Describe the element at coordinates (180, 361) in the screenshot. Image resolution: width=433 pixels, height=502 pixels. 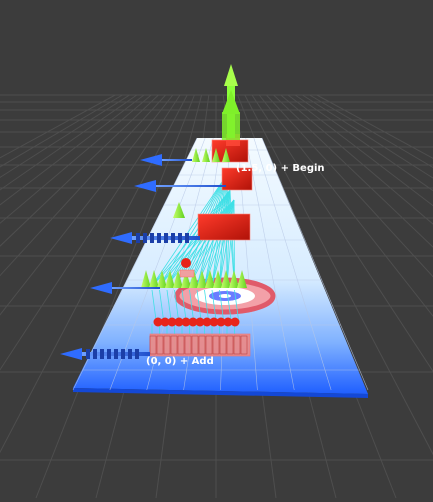
I see `near-position-label: (0, 0) + Add` at that location.